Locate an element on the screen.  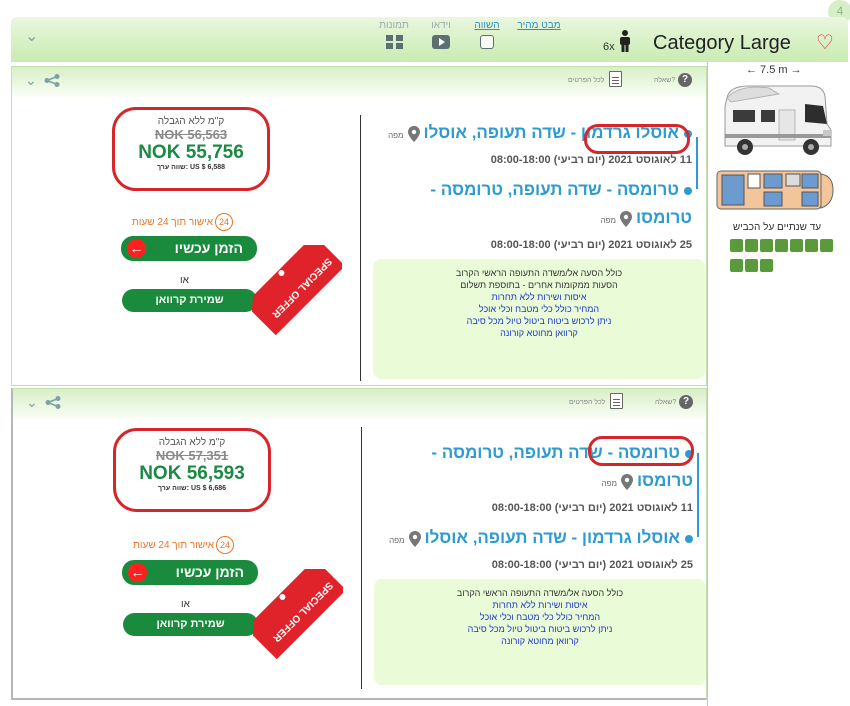
compare-tool: השווה is located at coordinates (487, 37).